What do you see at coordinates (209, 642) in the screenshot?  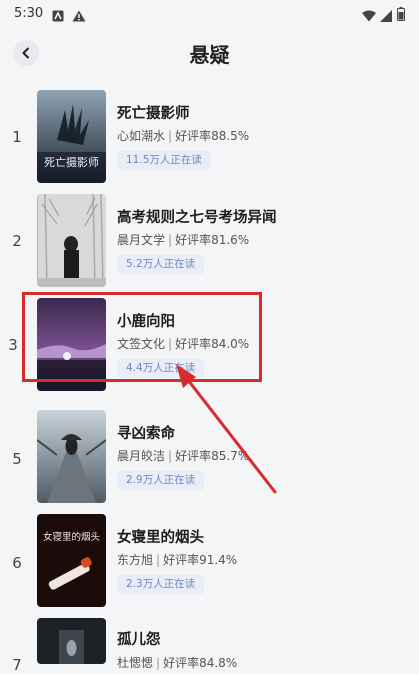 I see `book-item: 7 孤儿怨 杜愢愢 | 好评率84.8%` at bounding box center [209, 642].